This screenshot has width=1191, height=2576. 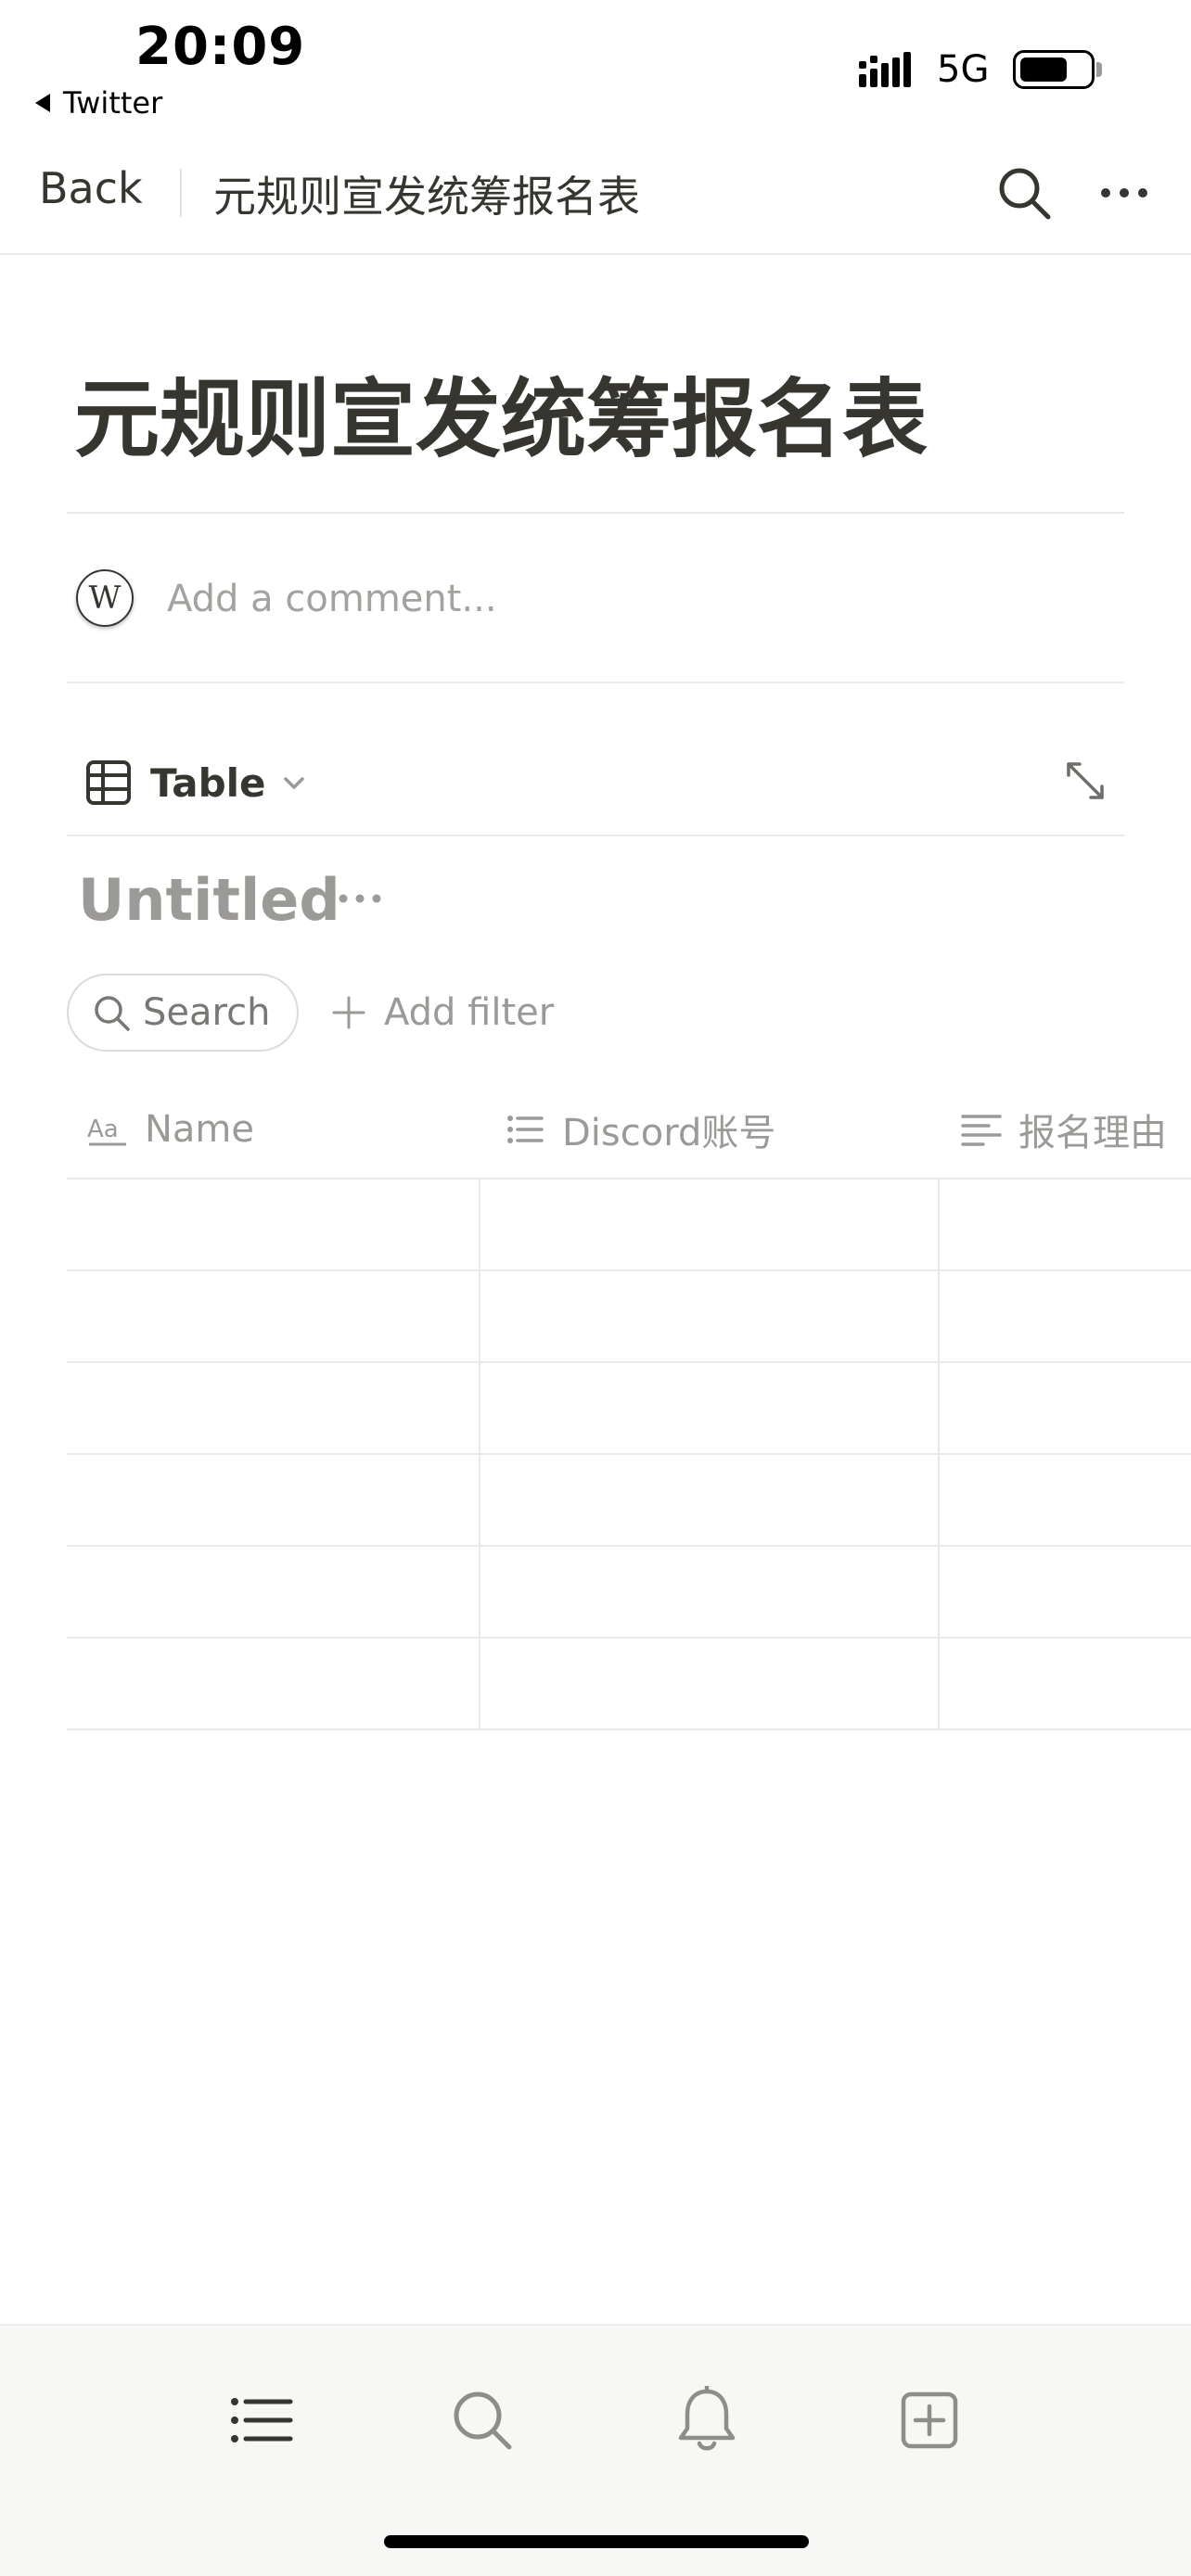 What do you see at coordinates (181, 193) in the screenshot?
I see `nav-divider` at bounding box center [181, 193].